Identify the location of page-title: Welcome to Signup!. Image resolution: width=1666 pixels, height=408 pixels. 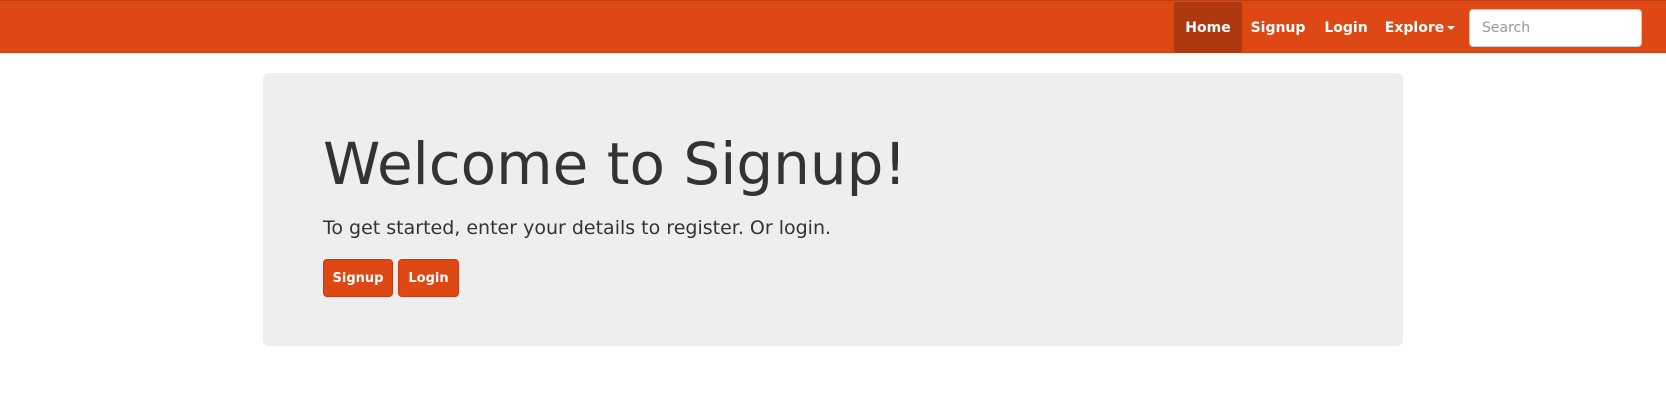
(615, 164).